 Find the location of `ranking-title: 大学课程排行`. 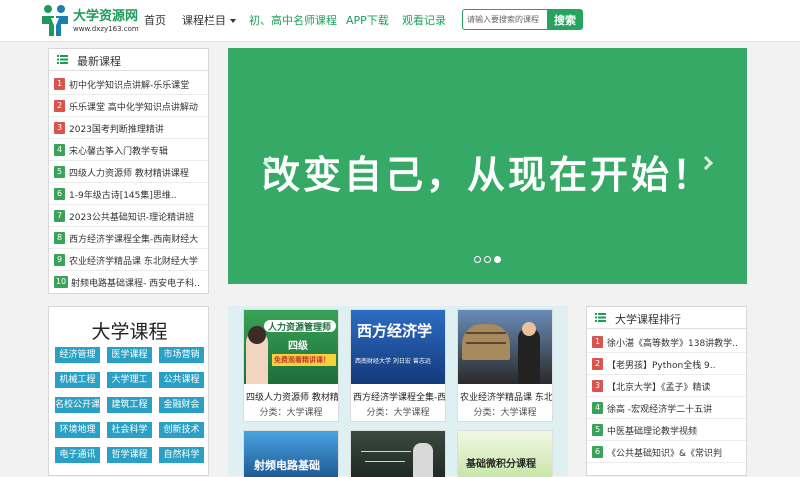

ranking-title: 大学课程排行 is located at coordinates (648, 319).